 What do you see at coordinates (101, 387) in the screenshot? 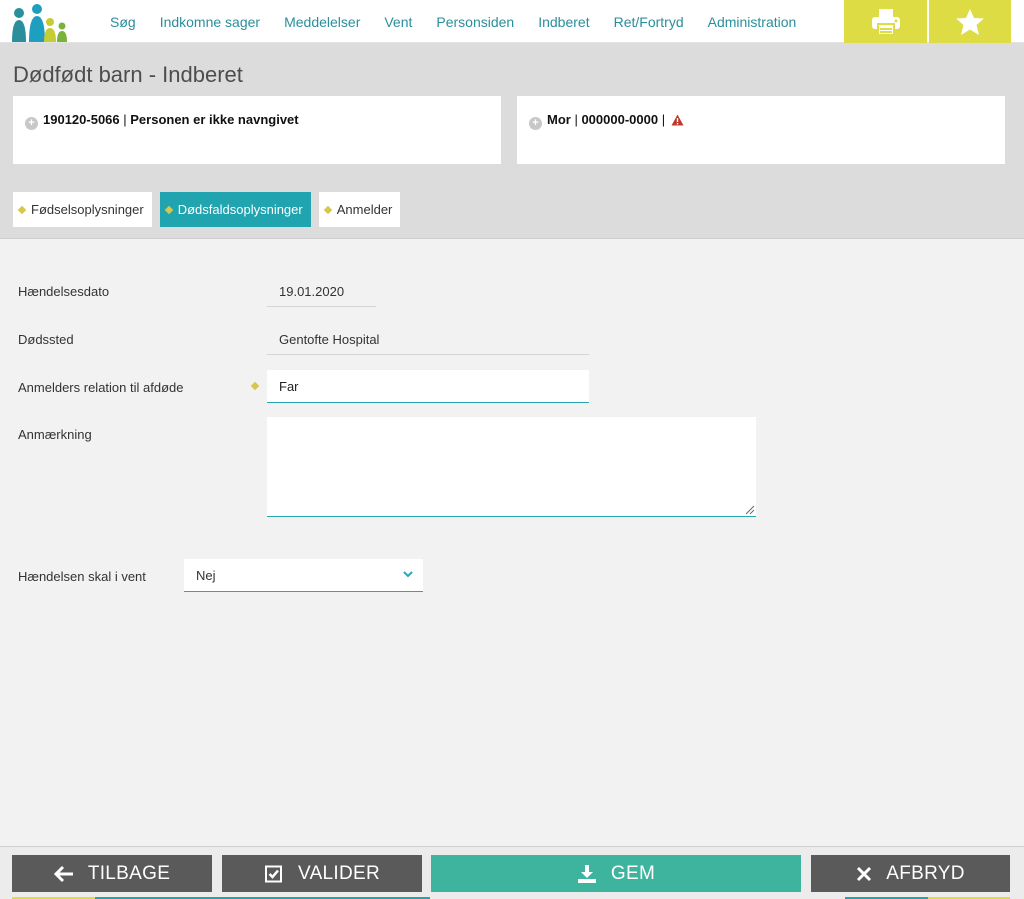
I see `relation-label: Anmelders relation til afdøde` at bounding box center [101, 387].